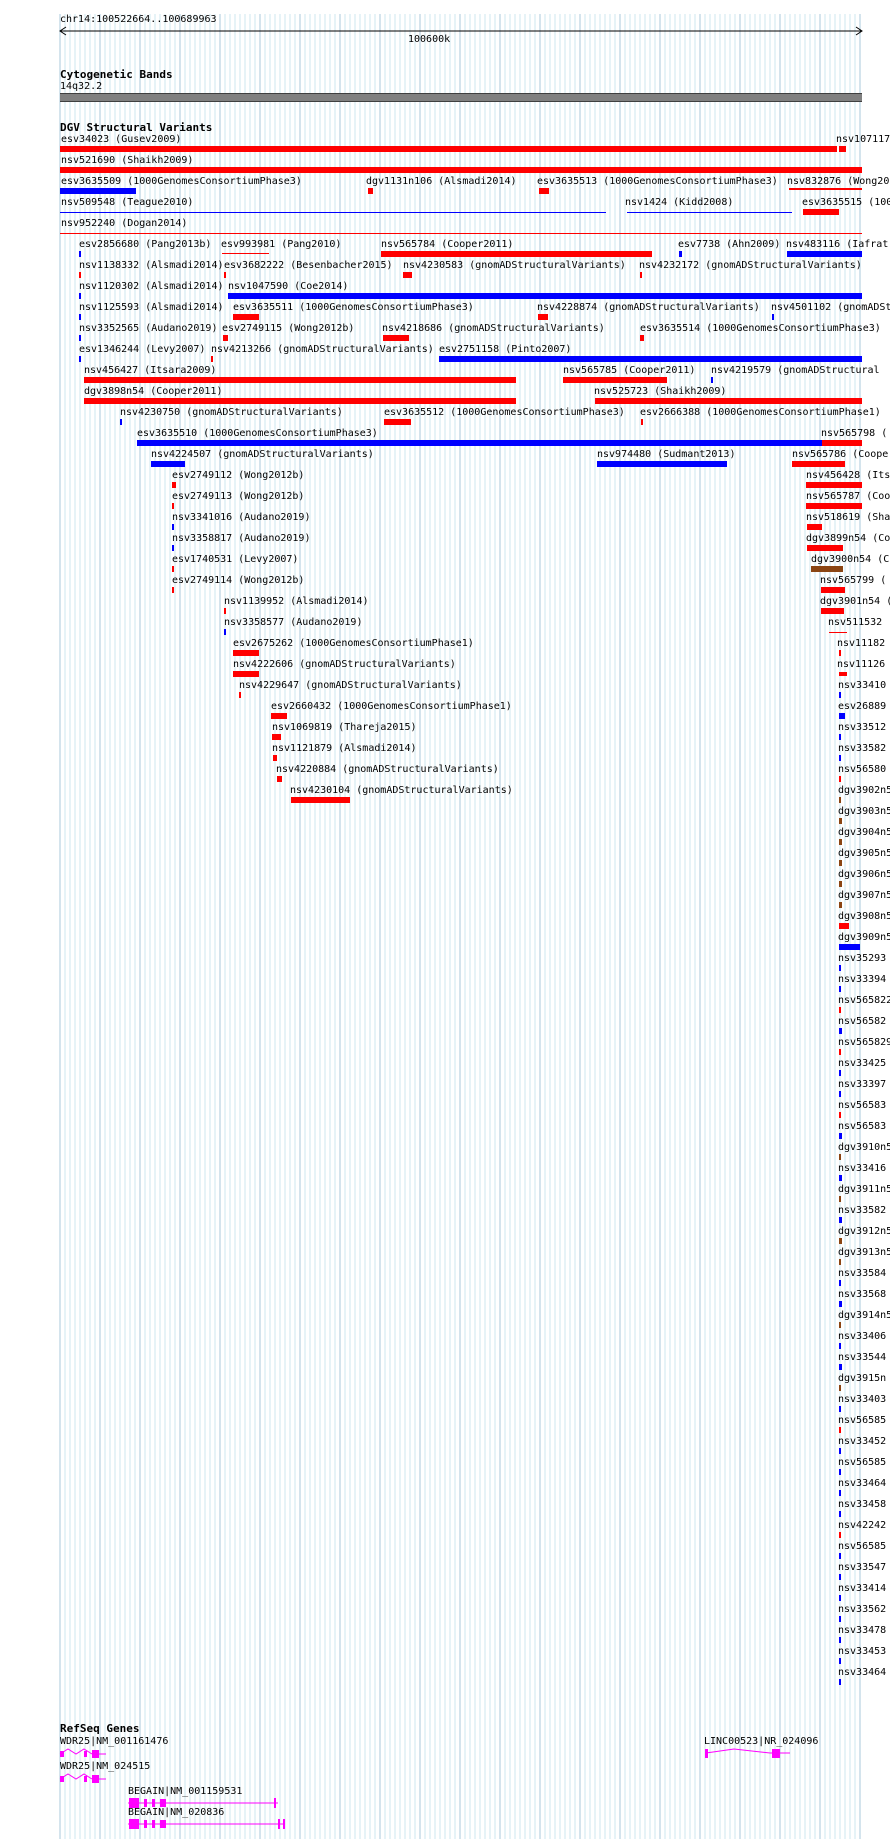 Image resolution: width=890 pixels, height=1839 pixels. Describe the element at coordinates (83, 1778) in the screenshot. I see `gene-wdr25-nm024515` at that location.